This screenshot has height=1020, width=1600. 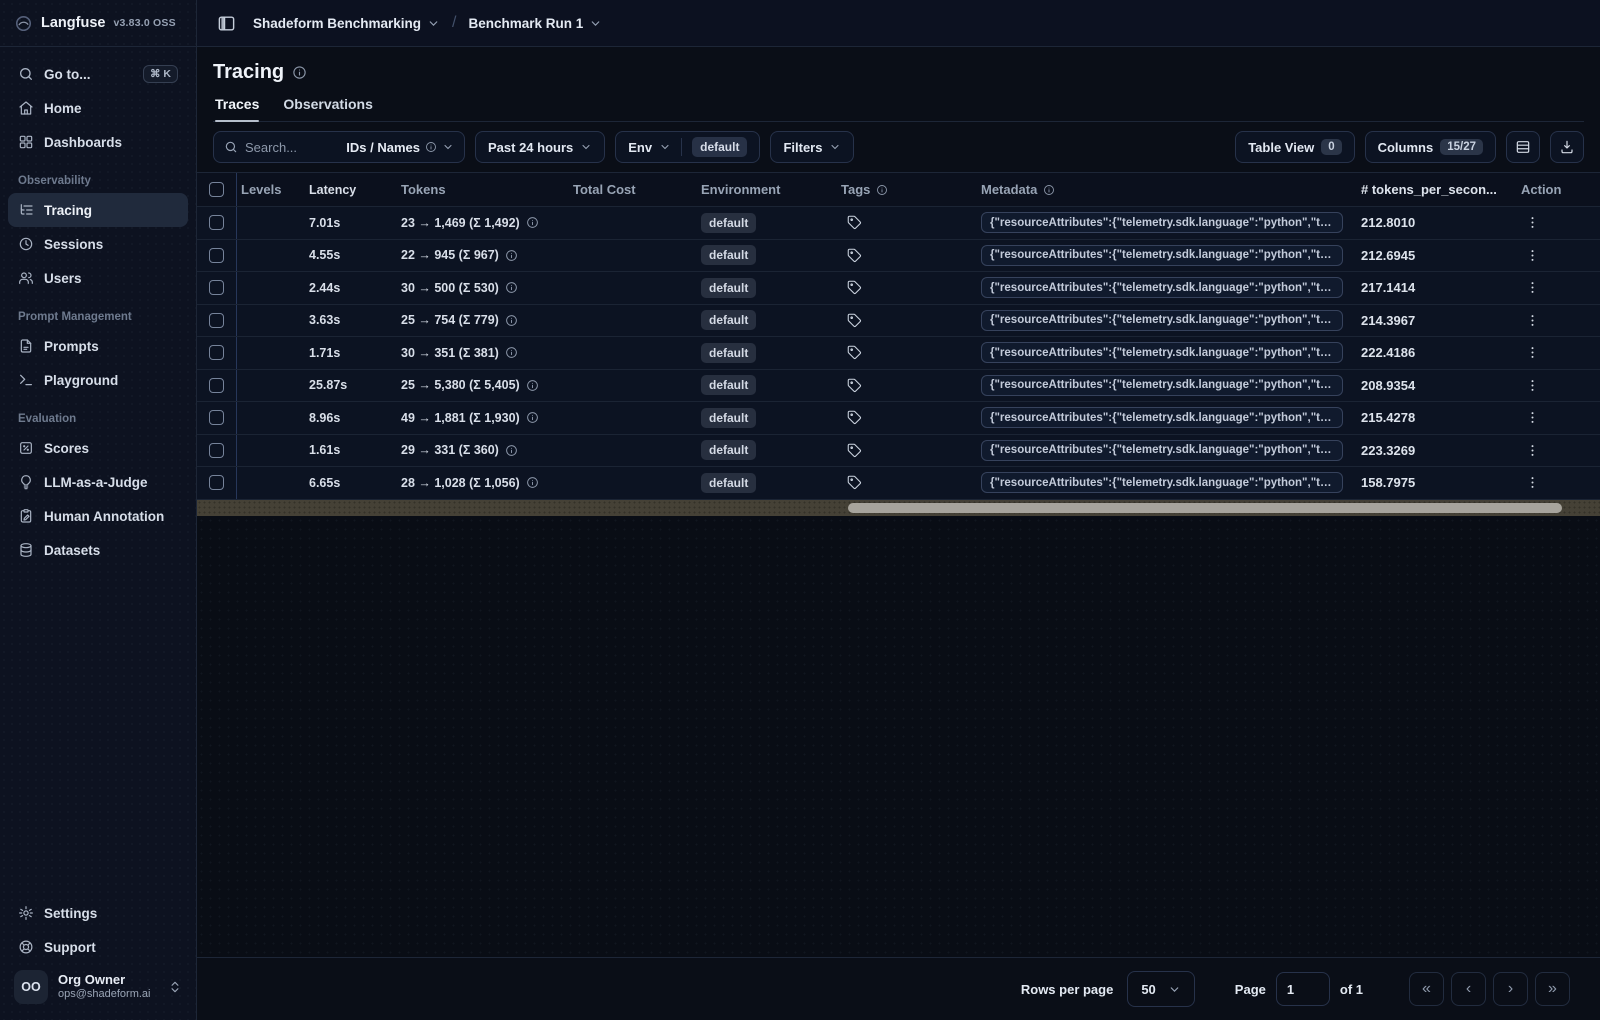 What do you see at coordinates (586, 147) in the screenshot?
I see `chevron-down-icon` at bounding box center [586, 147].